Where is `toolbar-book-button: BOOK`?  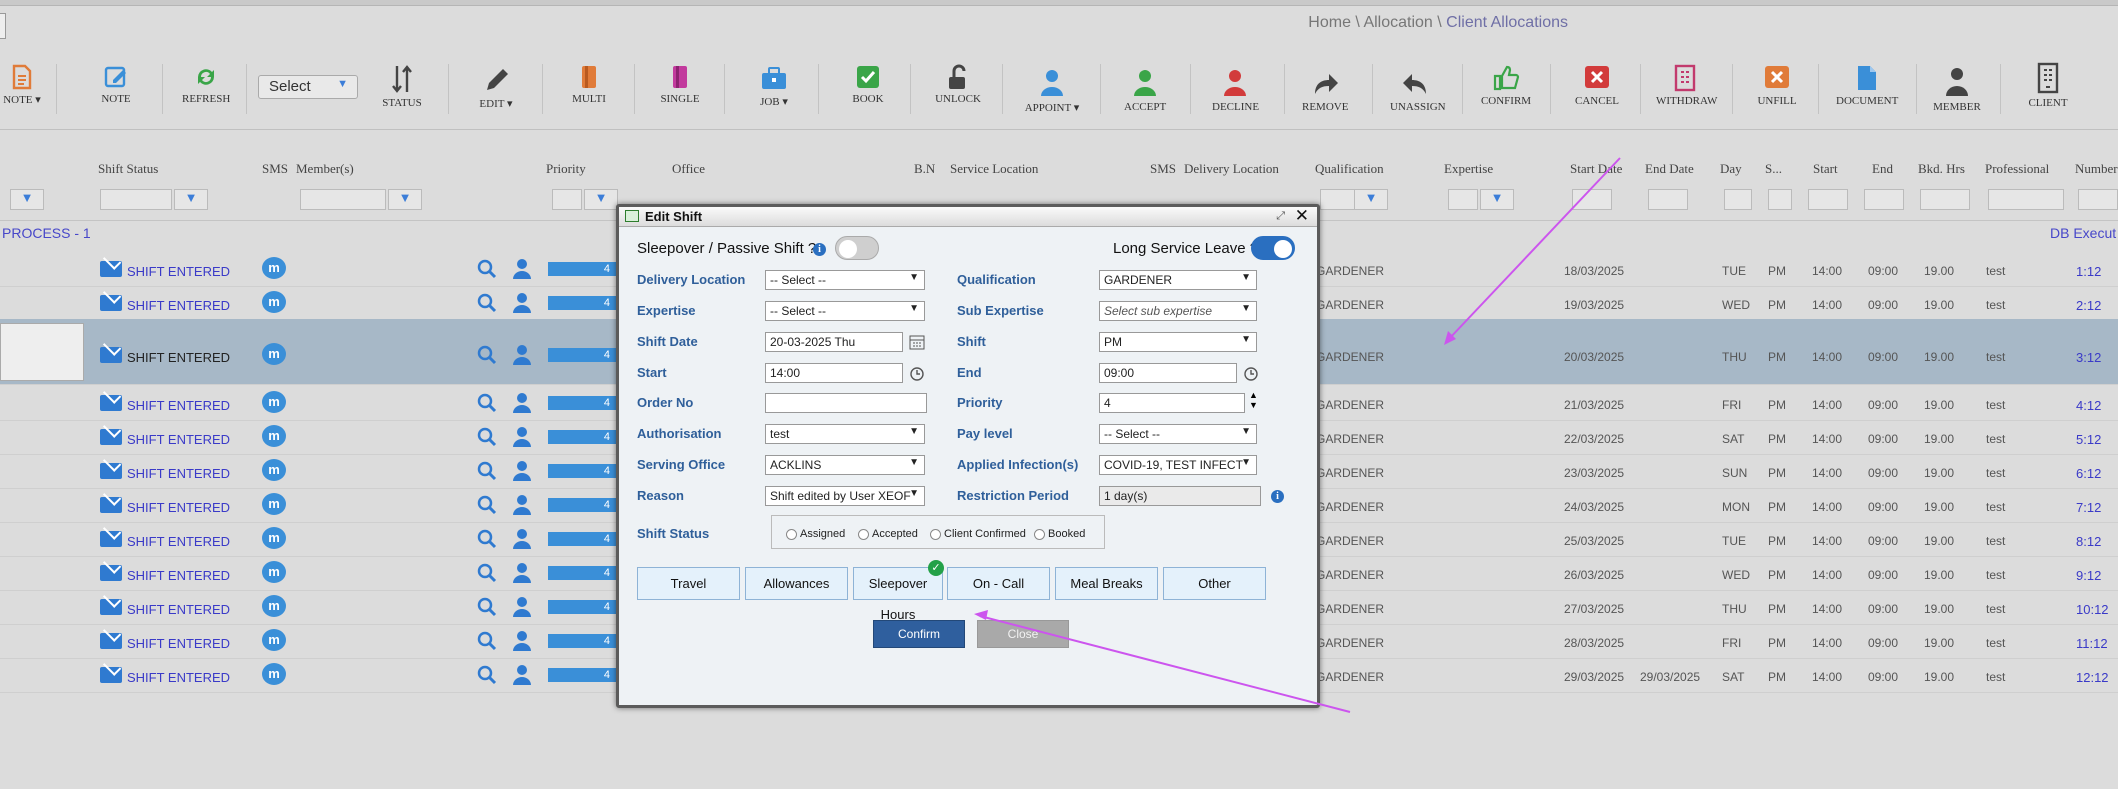
toolbar-book-button: BOOK is located at coordinates (868, 95).